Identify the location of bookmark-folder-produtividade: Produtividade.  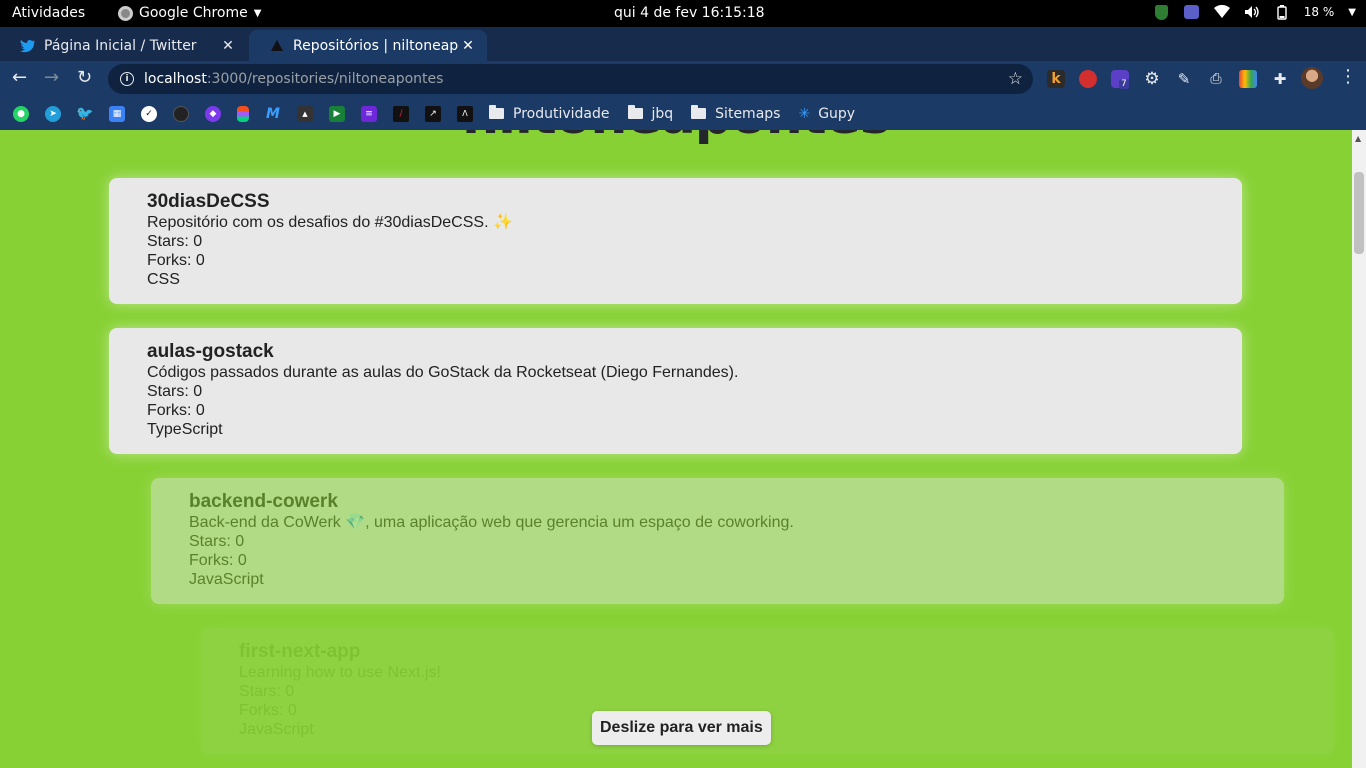
(549, 113).